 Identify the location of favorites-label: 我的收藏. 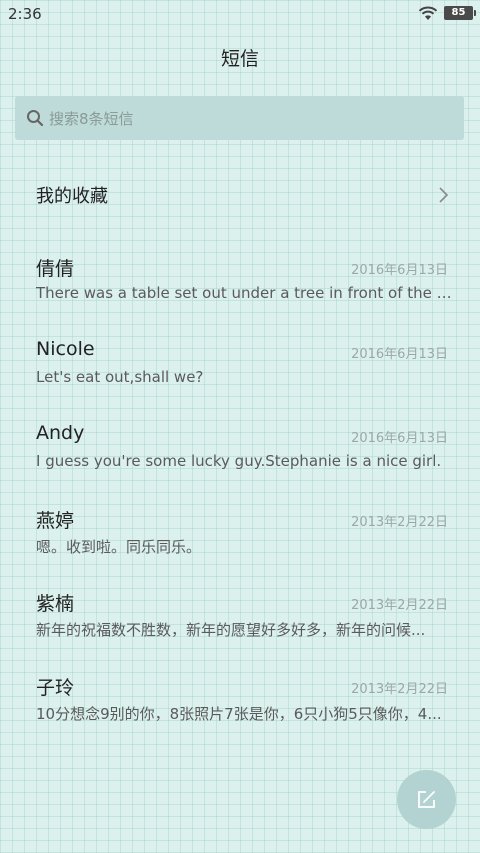
(72, 196).